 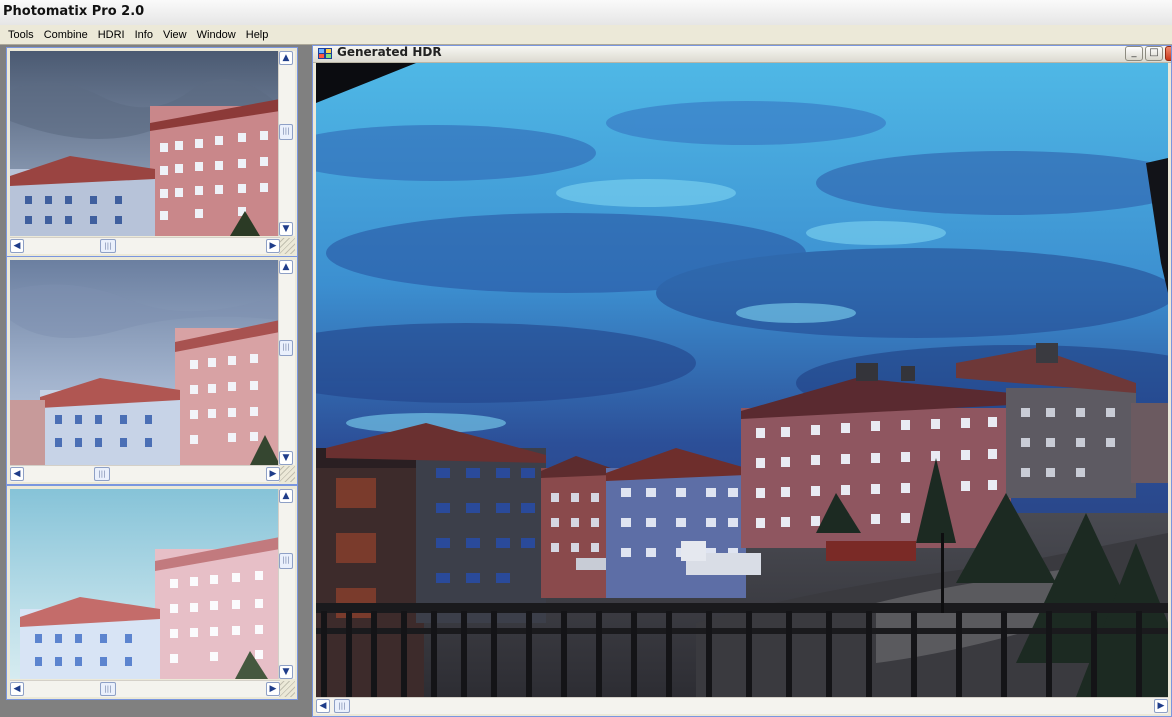 I want to click on menu-hdri: HDRI, so click(x=111, y=35).